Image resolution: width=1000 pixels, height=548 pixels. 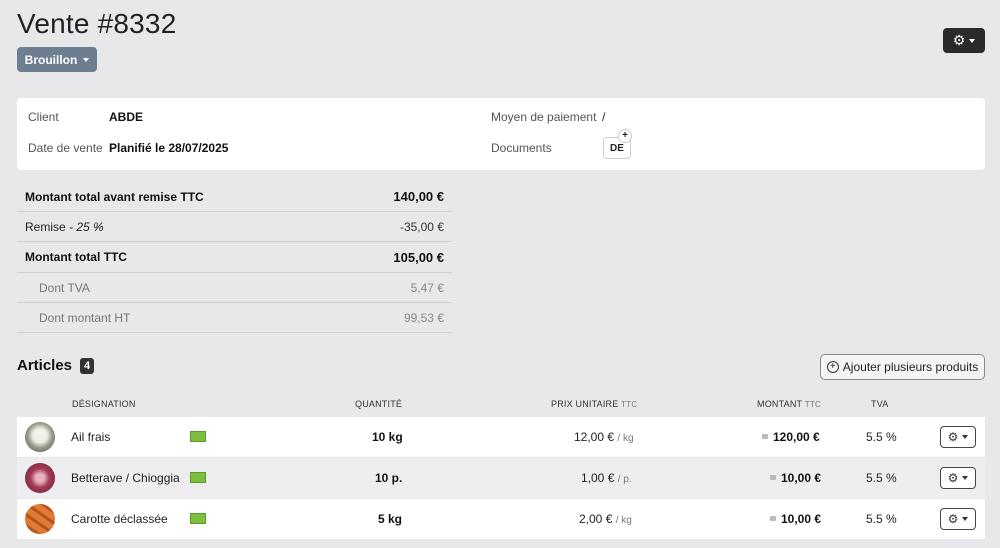 What do you see at coordinates (125, 478) in the screenshot?
I see `article-name: Betterave / Chioggia` at bounding box center [125, 478].